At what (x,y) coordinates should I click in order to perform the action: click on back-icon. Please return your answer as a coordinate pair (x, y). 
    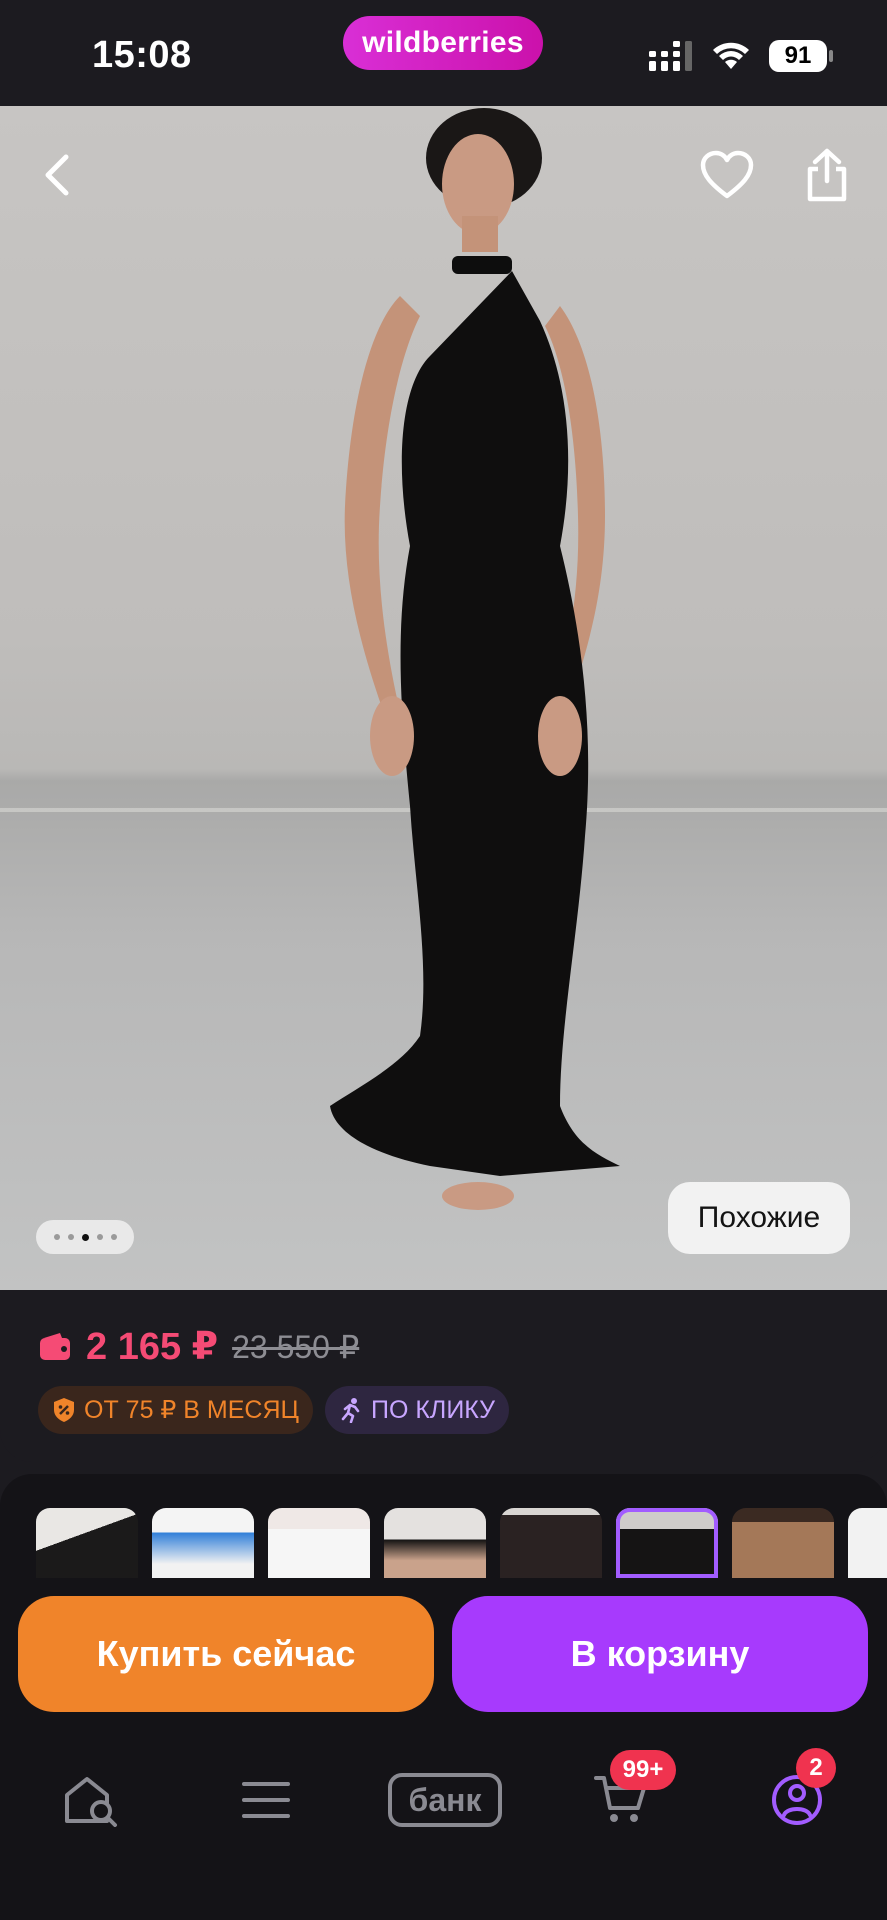
    Looking at the image, I should click on (57, 175).